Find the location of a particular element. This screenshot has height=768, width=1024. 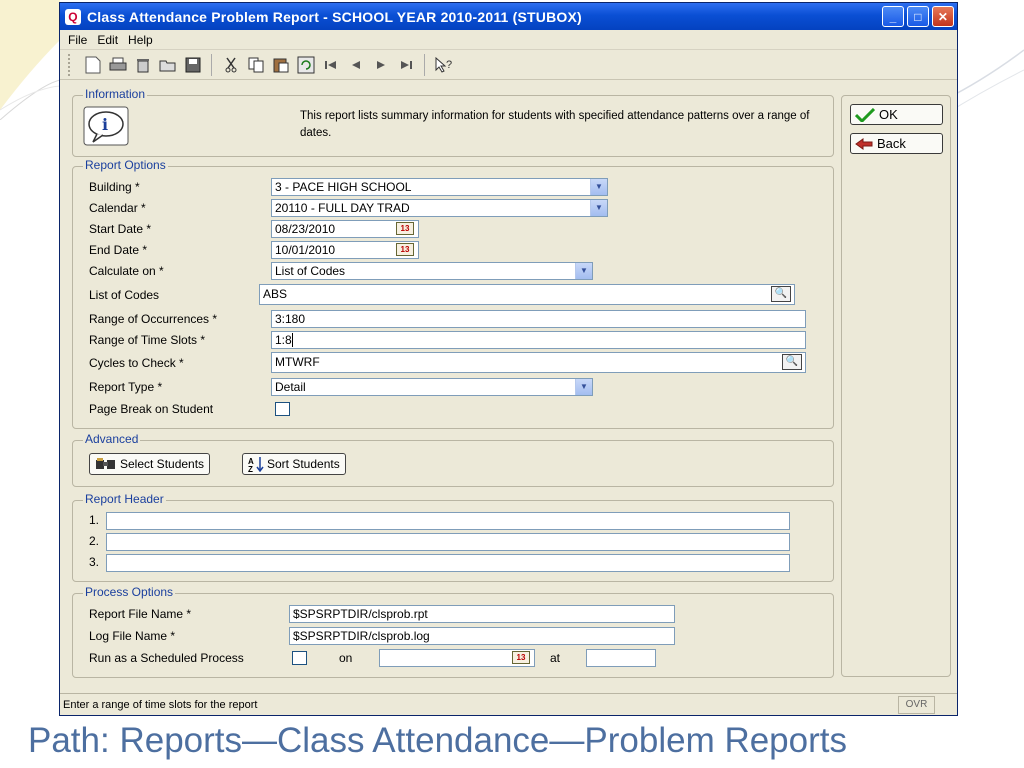

range-of-occurrences-value: 3:180 is located at coordinates (290, 319).